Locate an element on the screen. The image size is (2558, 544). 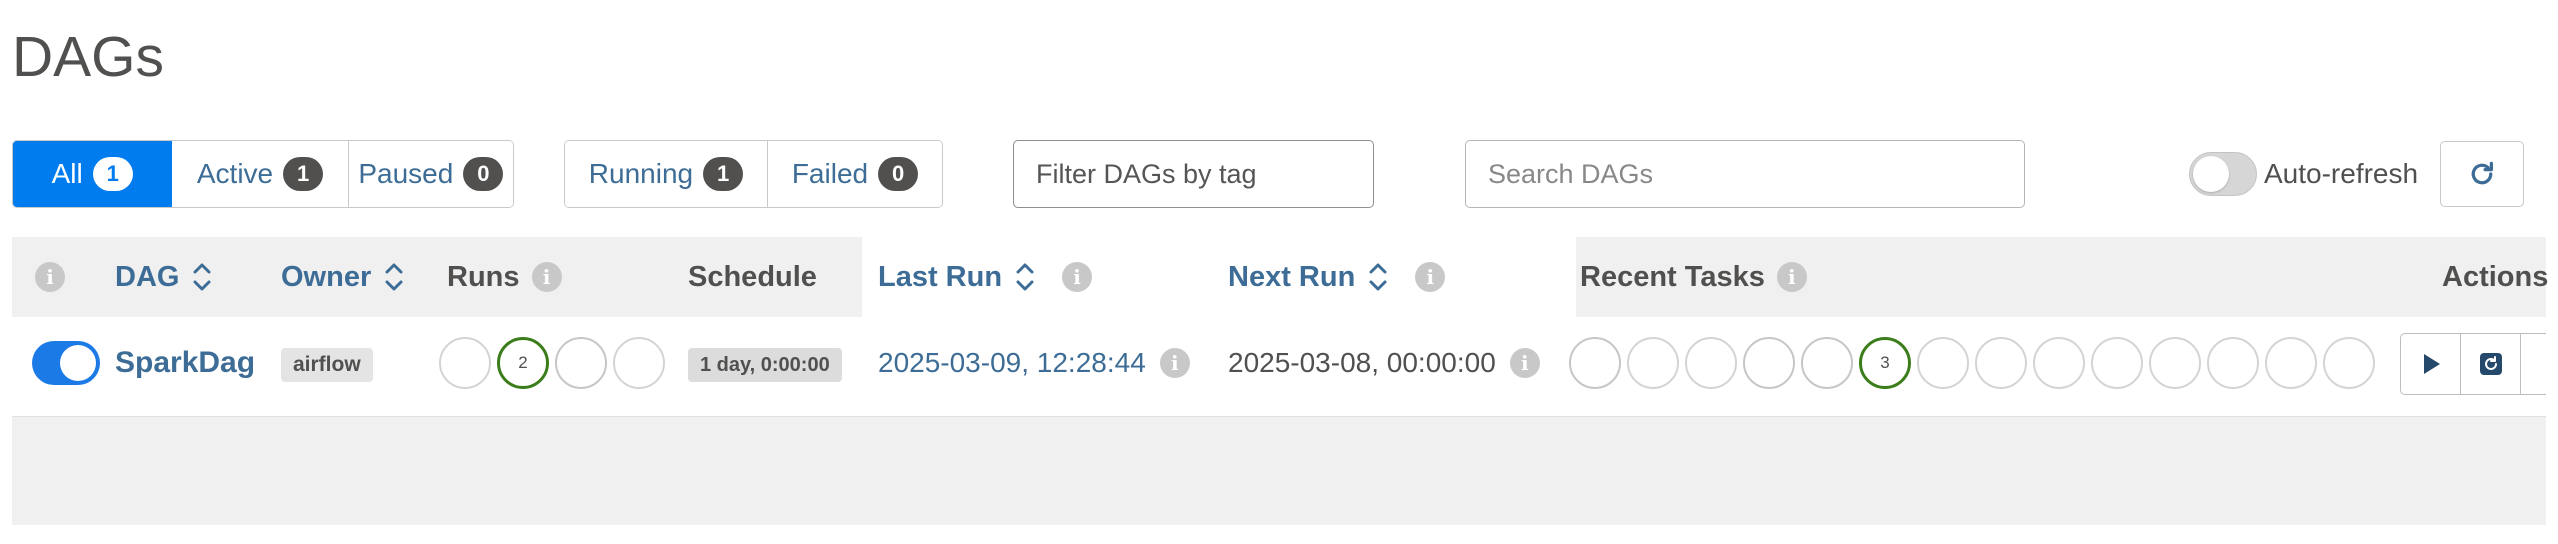
filter-active-count: 1 is located at coordinates (303, 174).